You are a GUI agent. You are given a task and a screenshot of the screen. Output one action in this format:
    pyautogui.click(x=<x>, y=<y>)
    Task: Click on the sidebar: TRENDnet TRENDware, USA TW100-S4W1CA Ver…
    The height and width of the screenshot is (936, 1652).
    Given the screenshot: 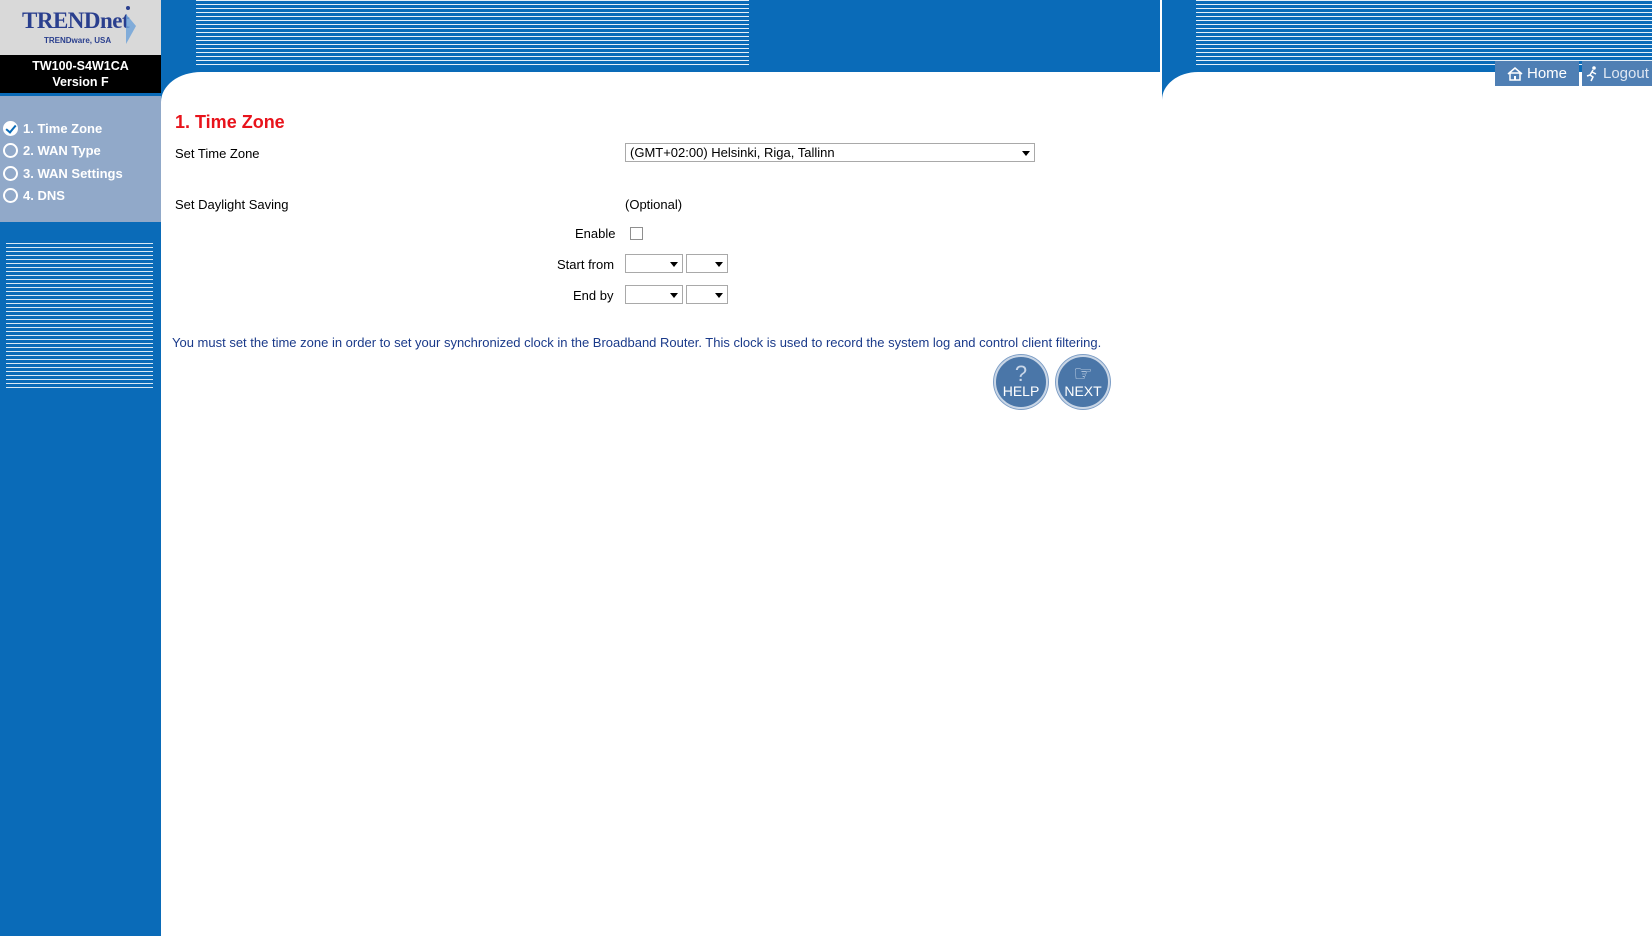 What is the action you would take?
    pyautogui.click(x=80, y=468)
    